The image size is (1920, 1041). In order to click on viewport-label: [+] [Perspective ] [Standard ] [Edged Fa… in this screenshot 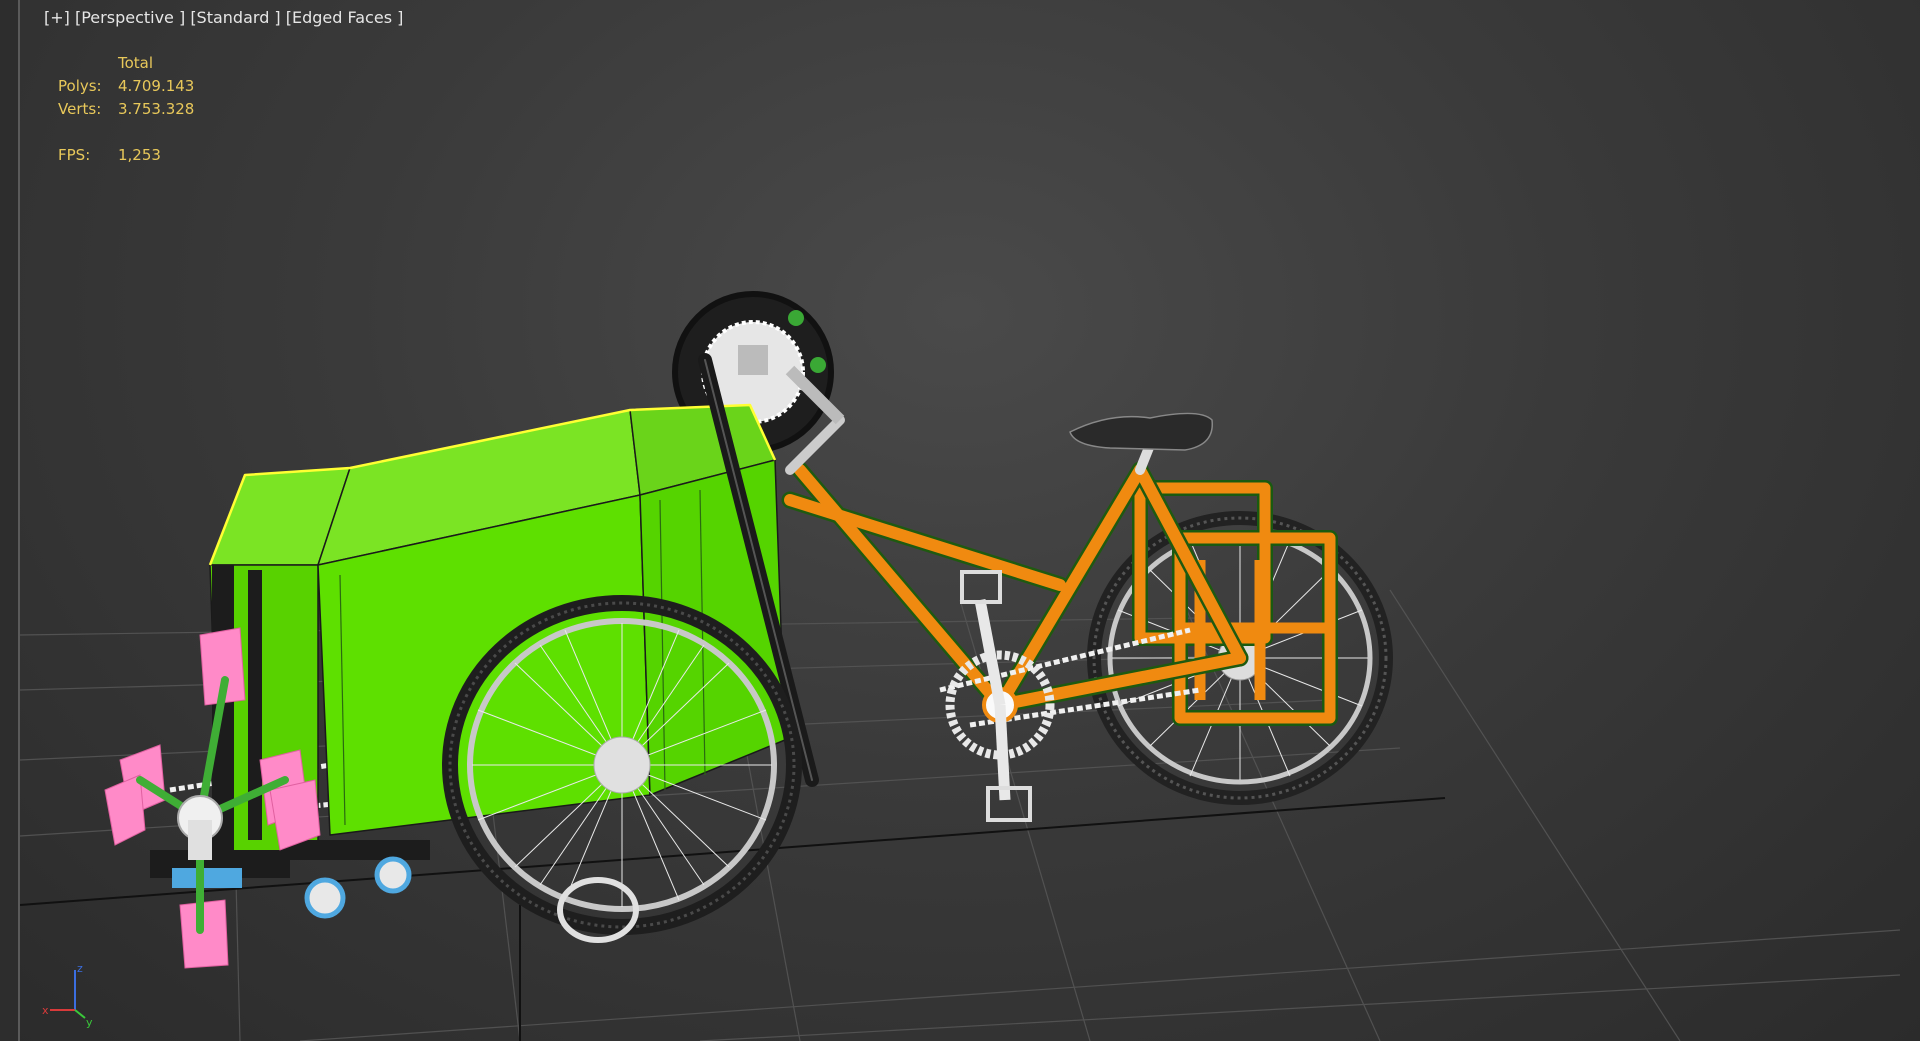, I will do `click(223, 17)`.